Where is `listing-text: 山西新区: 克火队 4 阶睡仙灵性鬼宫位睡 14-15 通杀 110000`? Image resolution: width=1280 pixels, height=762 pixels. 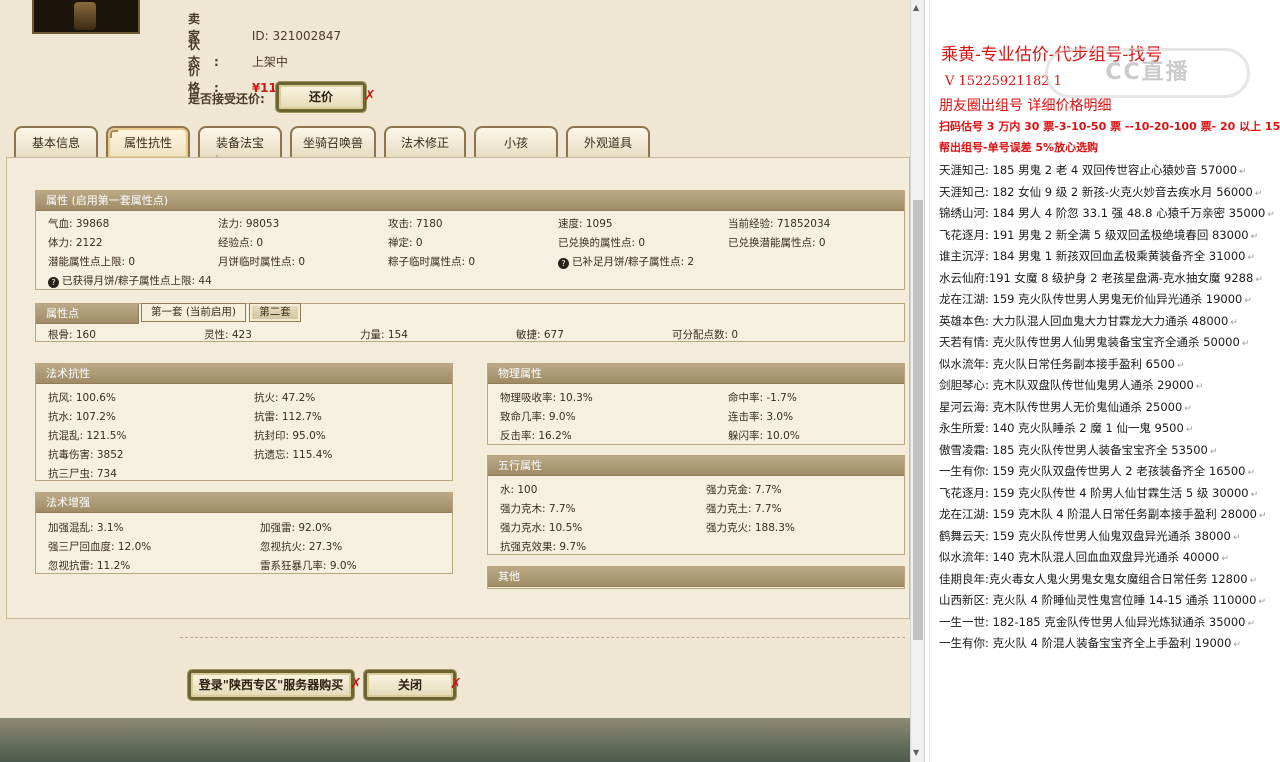 listing-text: 山西新区: 克火队 4 阶睡仙灵性鬼宫位睡 14-15 通杀 110000 is located at coordinates (1098, 600).